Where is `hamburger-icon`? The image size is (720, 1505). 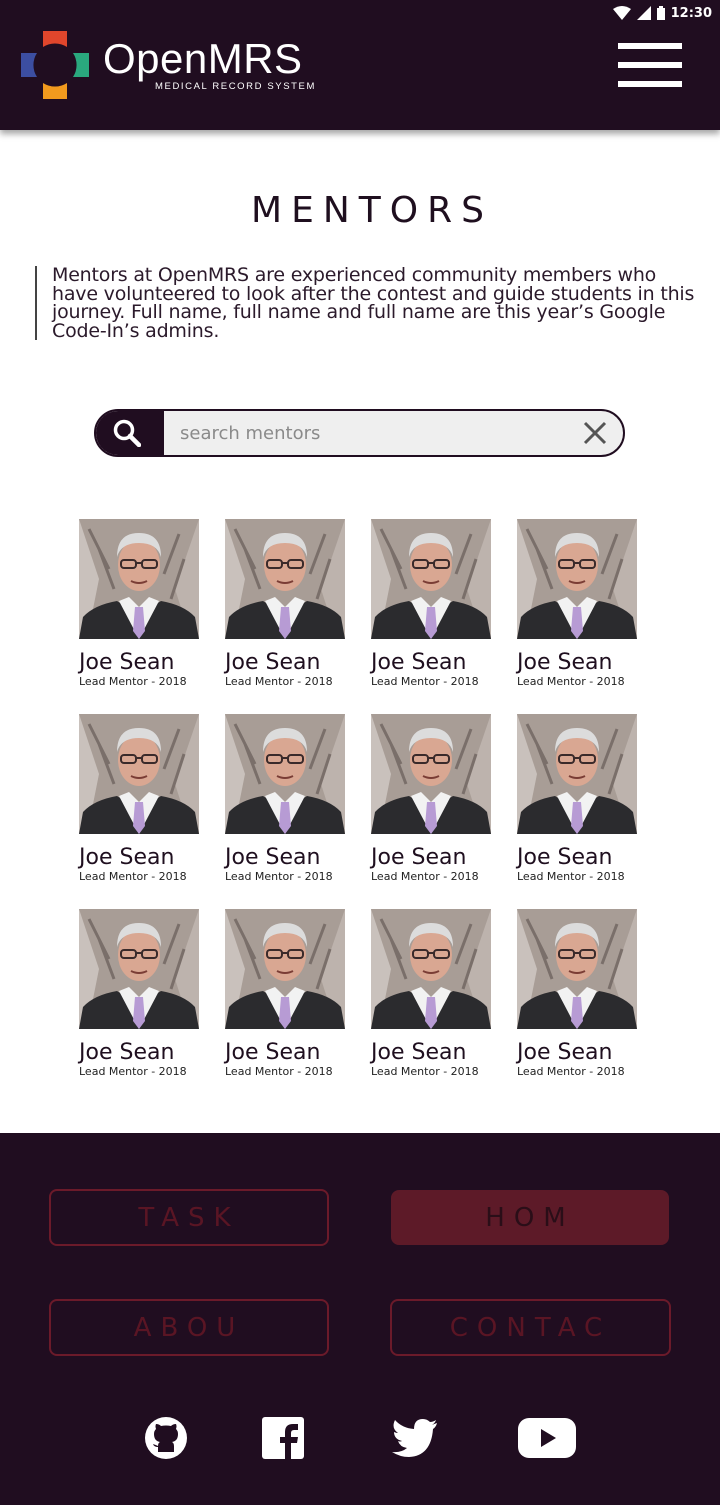 hamburger-icon is located at coordinates (650, 46).